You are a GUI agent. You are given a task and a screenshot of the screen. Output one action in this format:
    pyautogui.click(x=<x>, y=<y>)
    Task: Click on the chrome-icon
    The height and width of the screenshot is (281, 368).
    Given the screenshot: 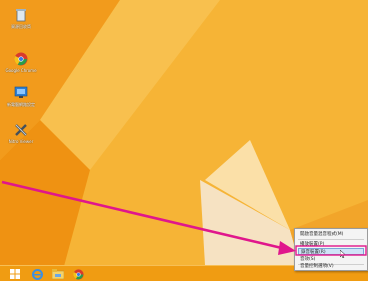 What is the action you would take?
    pyautogui.click(x=21, y=59)
    